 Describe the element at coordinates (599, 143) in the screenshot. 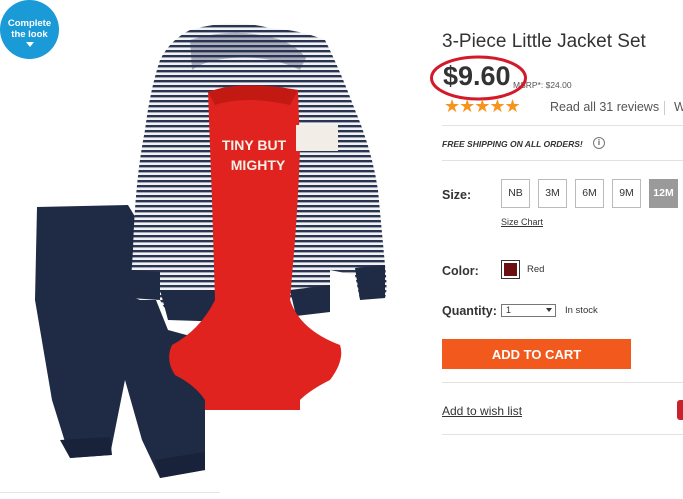

I see `info-icon: i` at that location.